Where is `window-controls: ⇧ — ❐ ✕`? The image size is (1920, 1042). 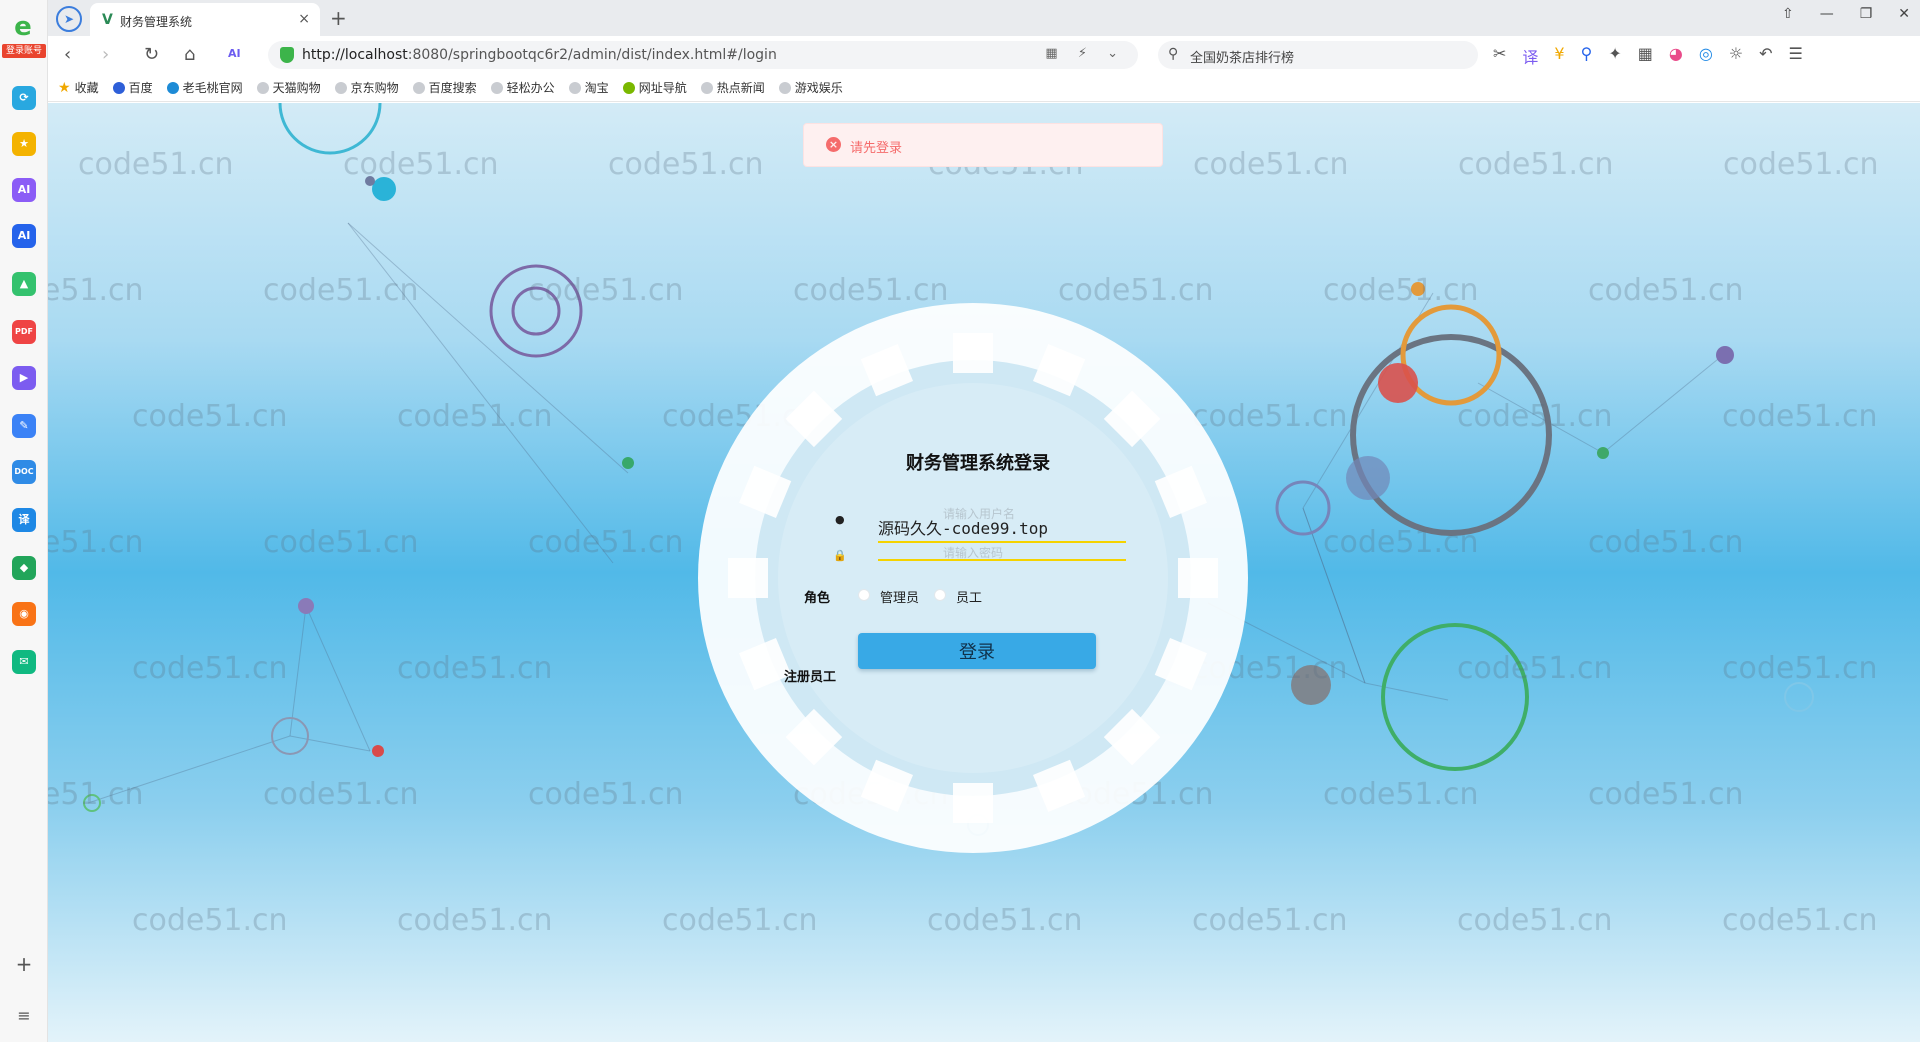
window-controls: ⇧ — ❐ ✕ is located at coordinates (1846, 14).